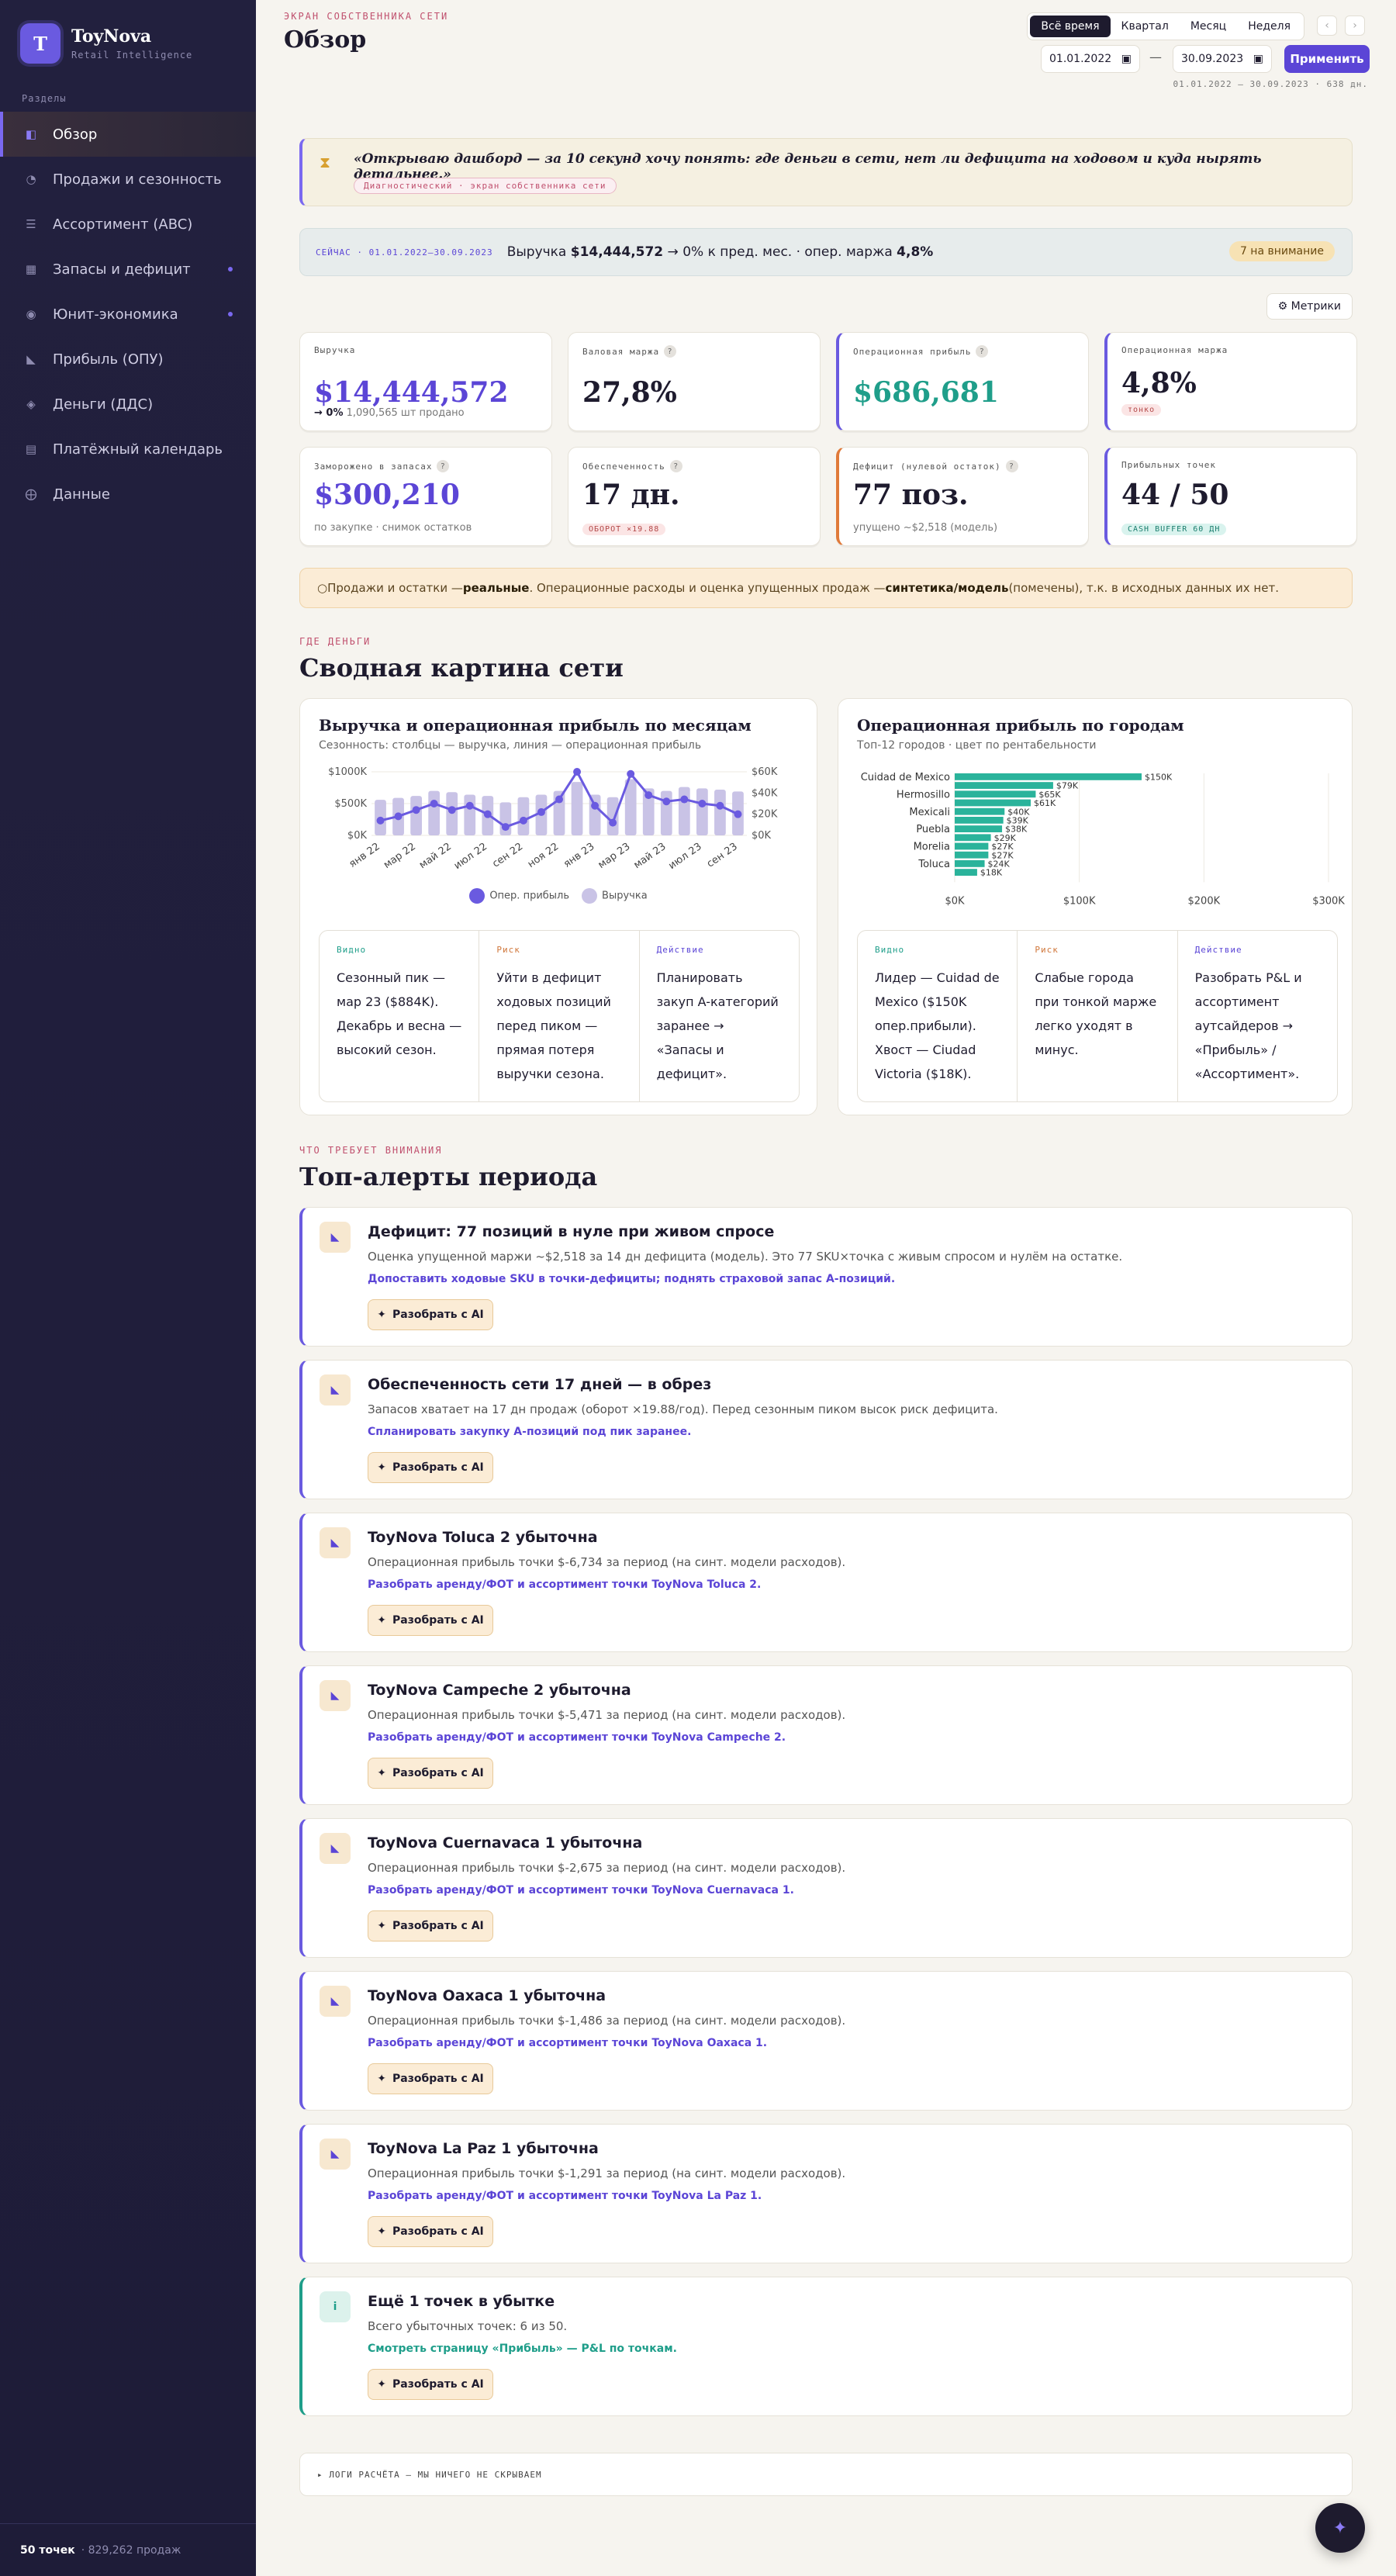 Image resolution: width=1396 pixels, height=2576 pixels. What do you see at coordinates (1204, 901) in the screenshot?
I see `x-tick-label: $200K` at bounding box center [1204, 901].